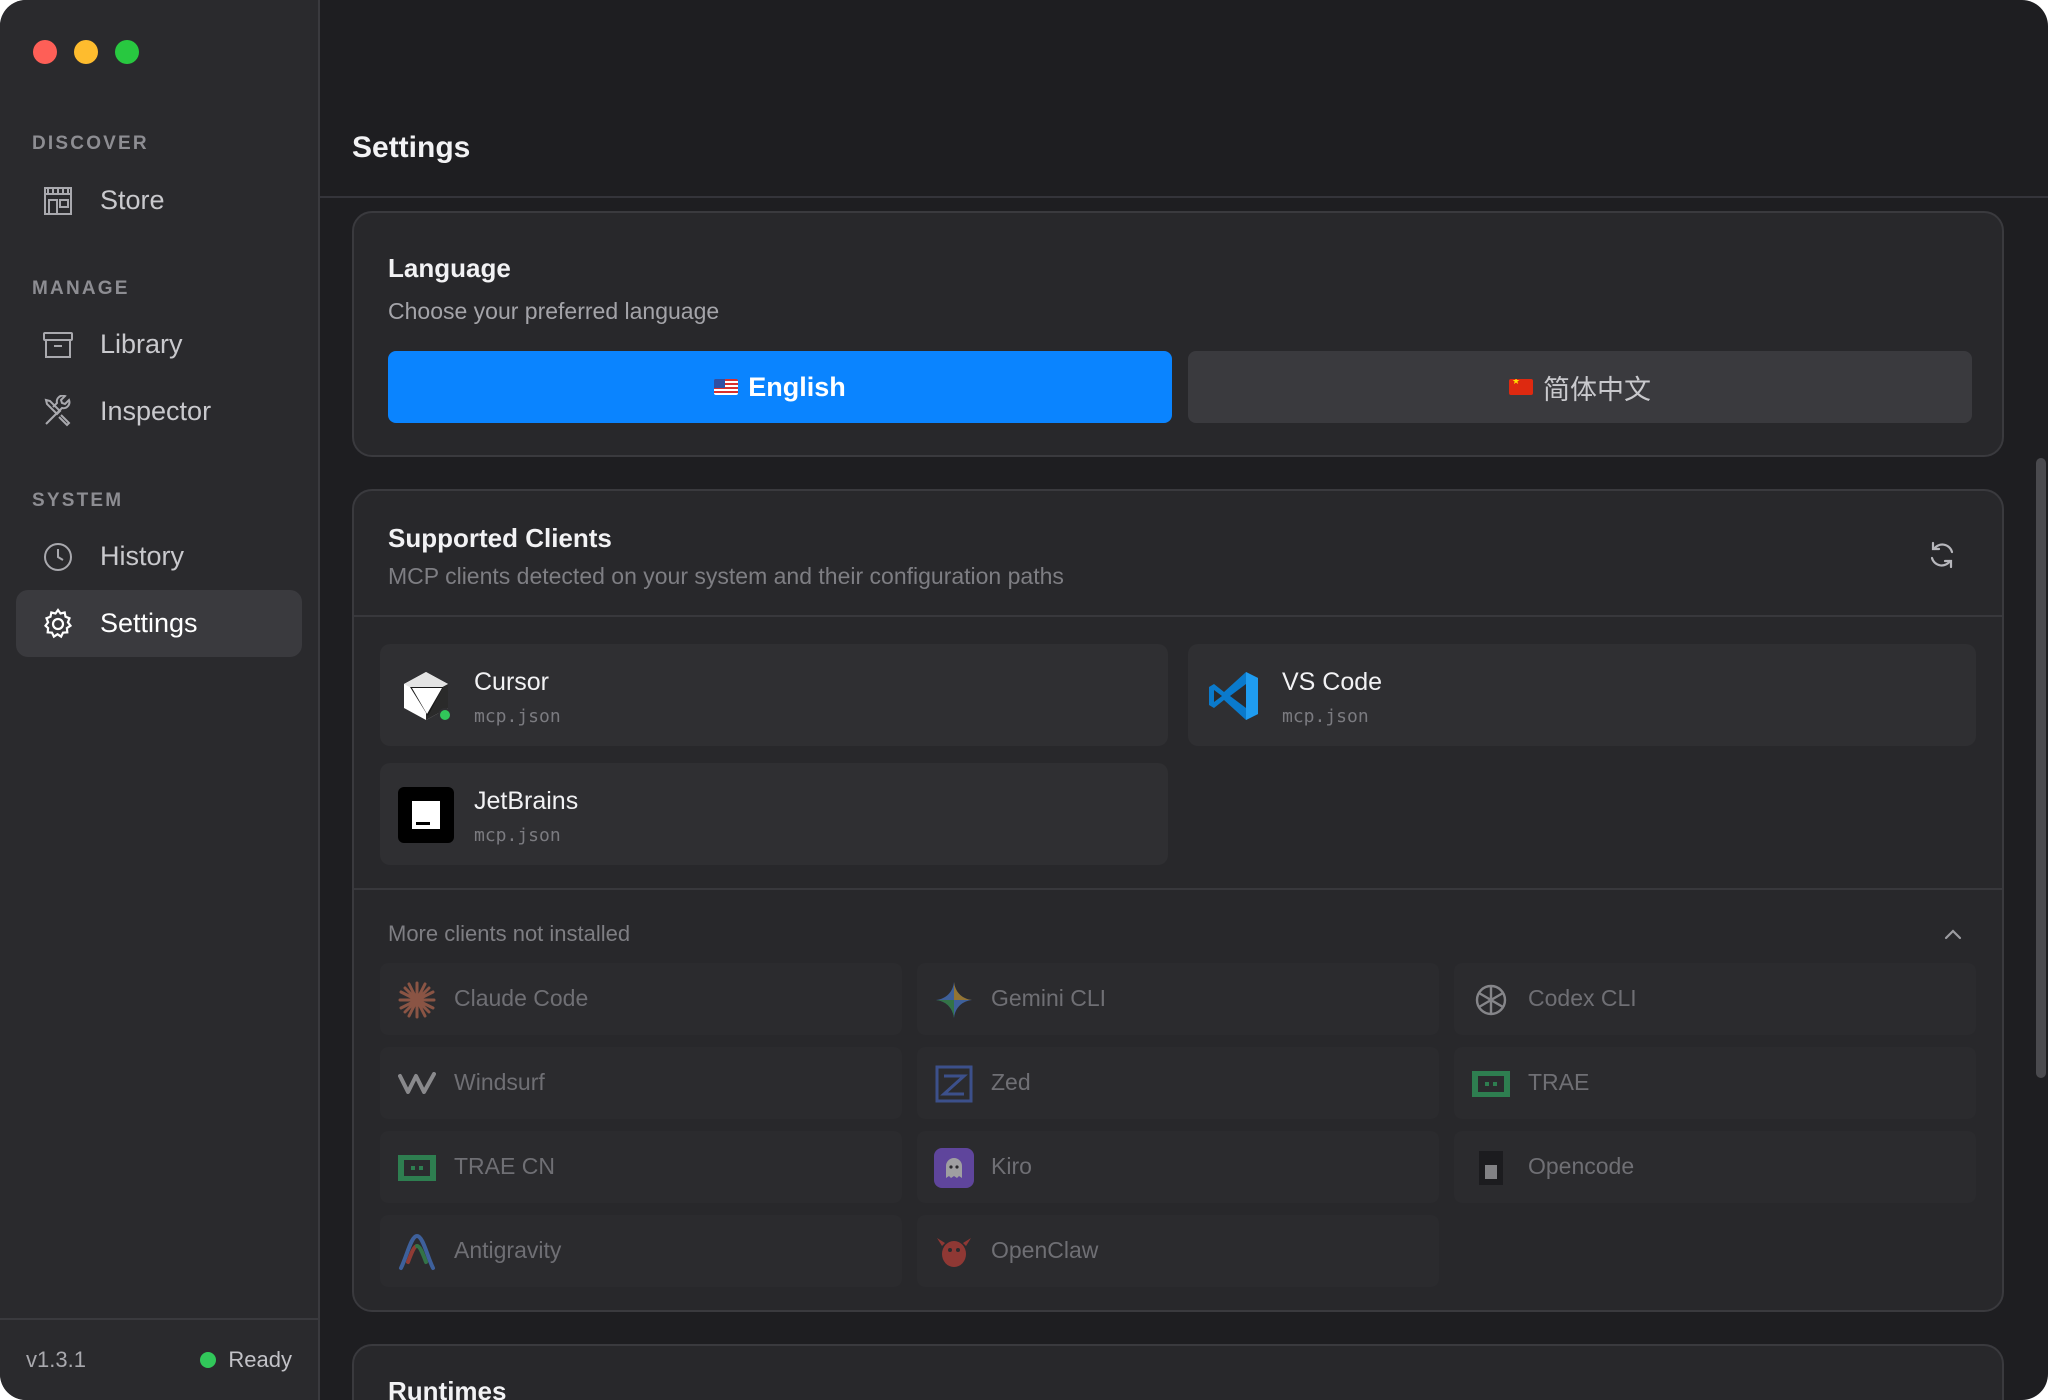 The height and width of the screenshot is (1400, 2048). What do you see at coordinates (2041, 768) in the screenshot?
I see `scrollbar-thumb` at bounding box center [2041, 768].